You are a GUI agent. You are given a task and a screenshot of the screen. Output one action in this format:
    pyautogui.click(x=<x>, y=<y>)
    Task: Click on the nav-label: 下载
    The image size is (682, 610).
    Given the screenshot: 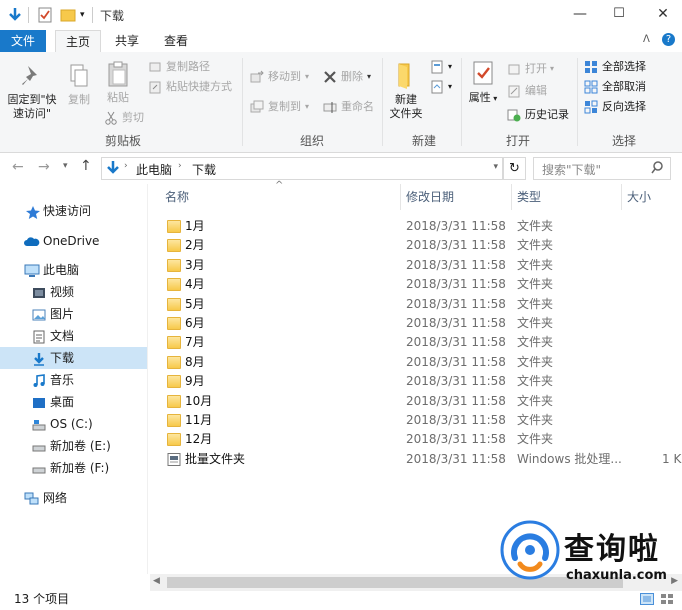 What is the action you would take?
    pyautogui.click(x=62, y=358)
    